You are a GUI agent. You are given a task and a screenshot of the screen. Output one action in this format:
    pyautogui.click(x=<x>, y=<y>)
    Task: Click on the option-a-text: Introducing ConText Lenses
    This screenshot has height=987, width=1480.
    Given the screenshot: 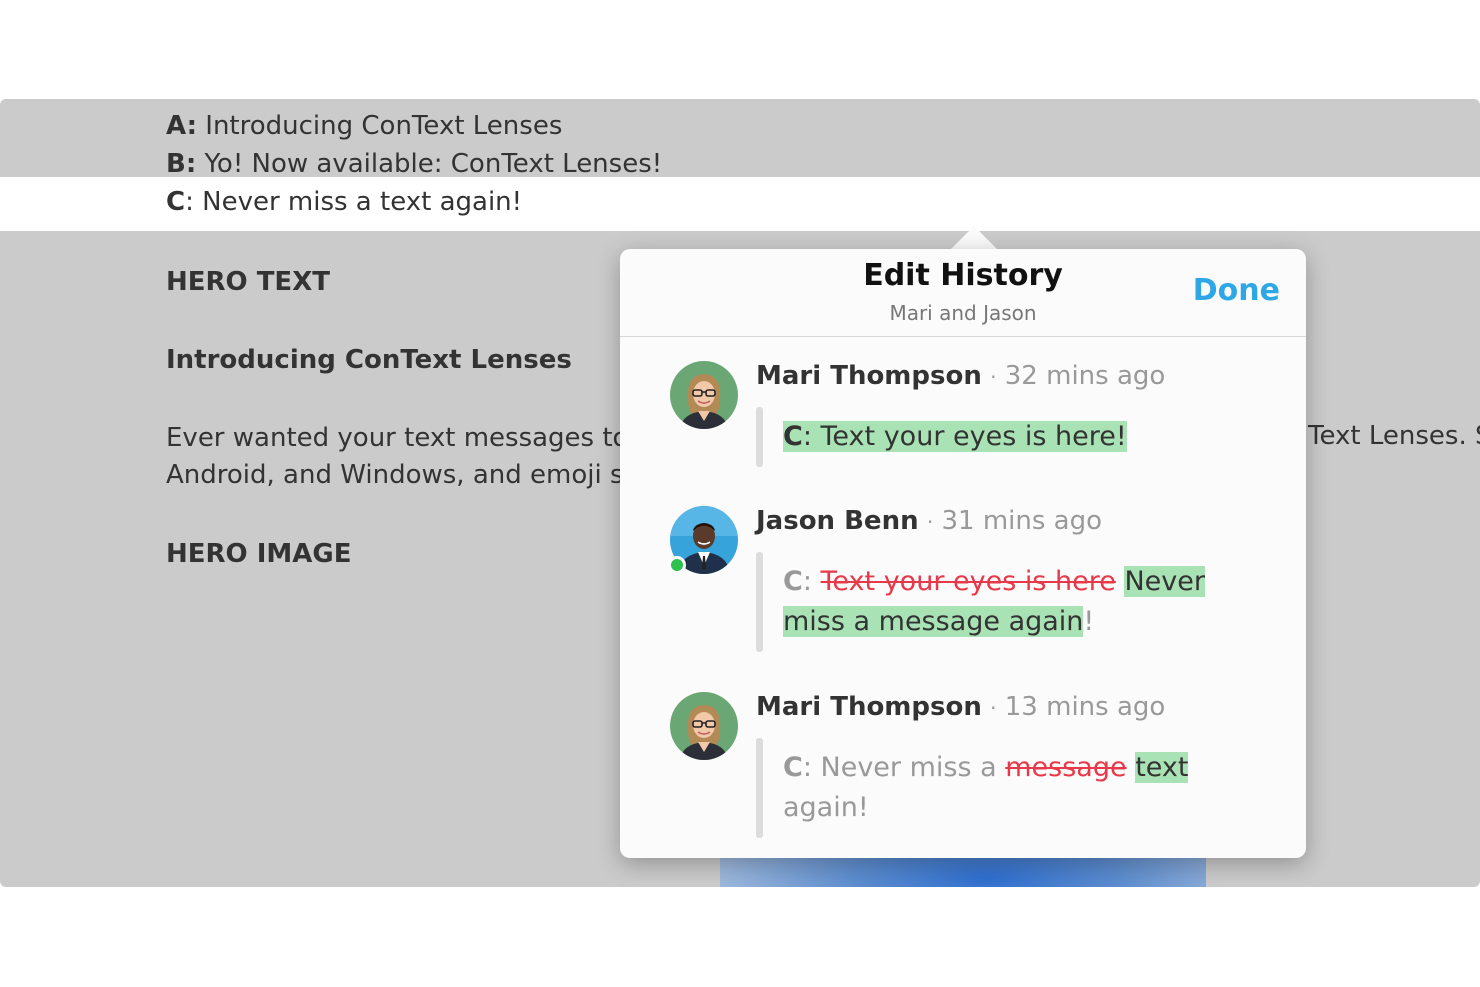 What is the action you would take?
    pyautogui.click(x=380, y=126)
    